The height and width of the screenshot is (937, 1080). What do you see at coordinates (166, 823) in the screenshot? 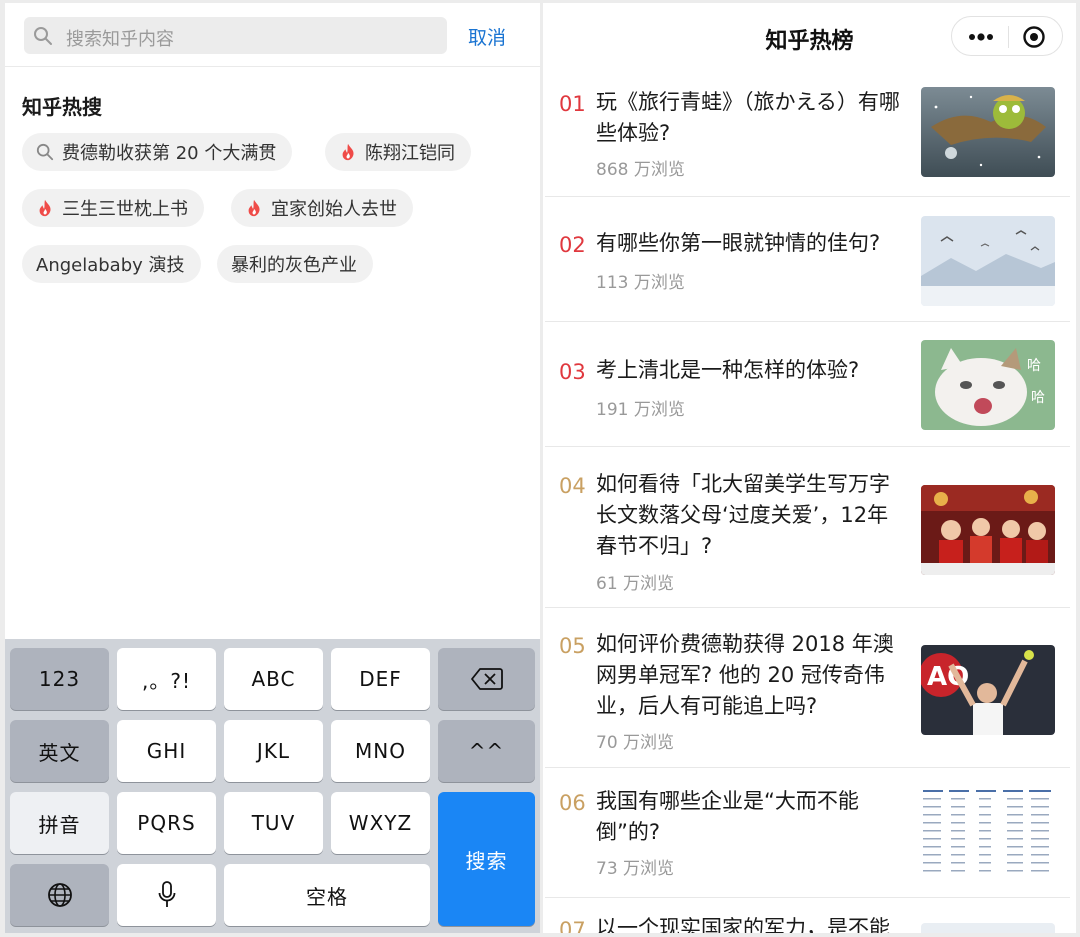
I see `key-pqrs: PQRS` at bounding box center [166, 823].